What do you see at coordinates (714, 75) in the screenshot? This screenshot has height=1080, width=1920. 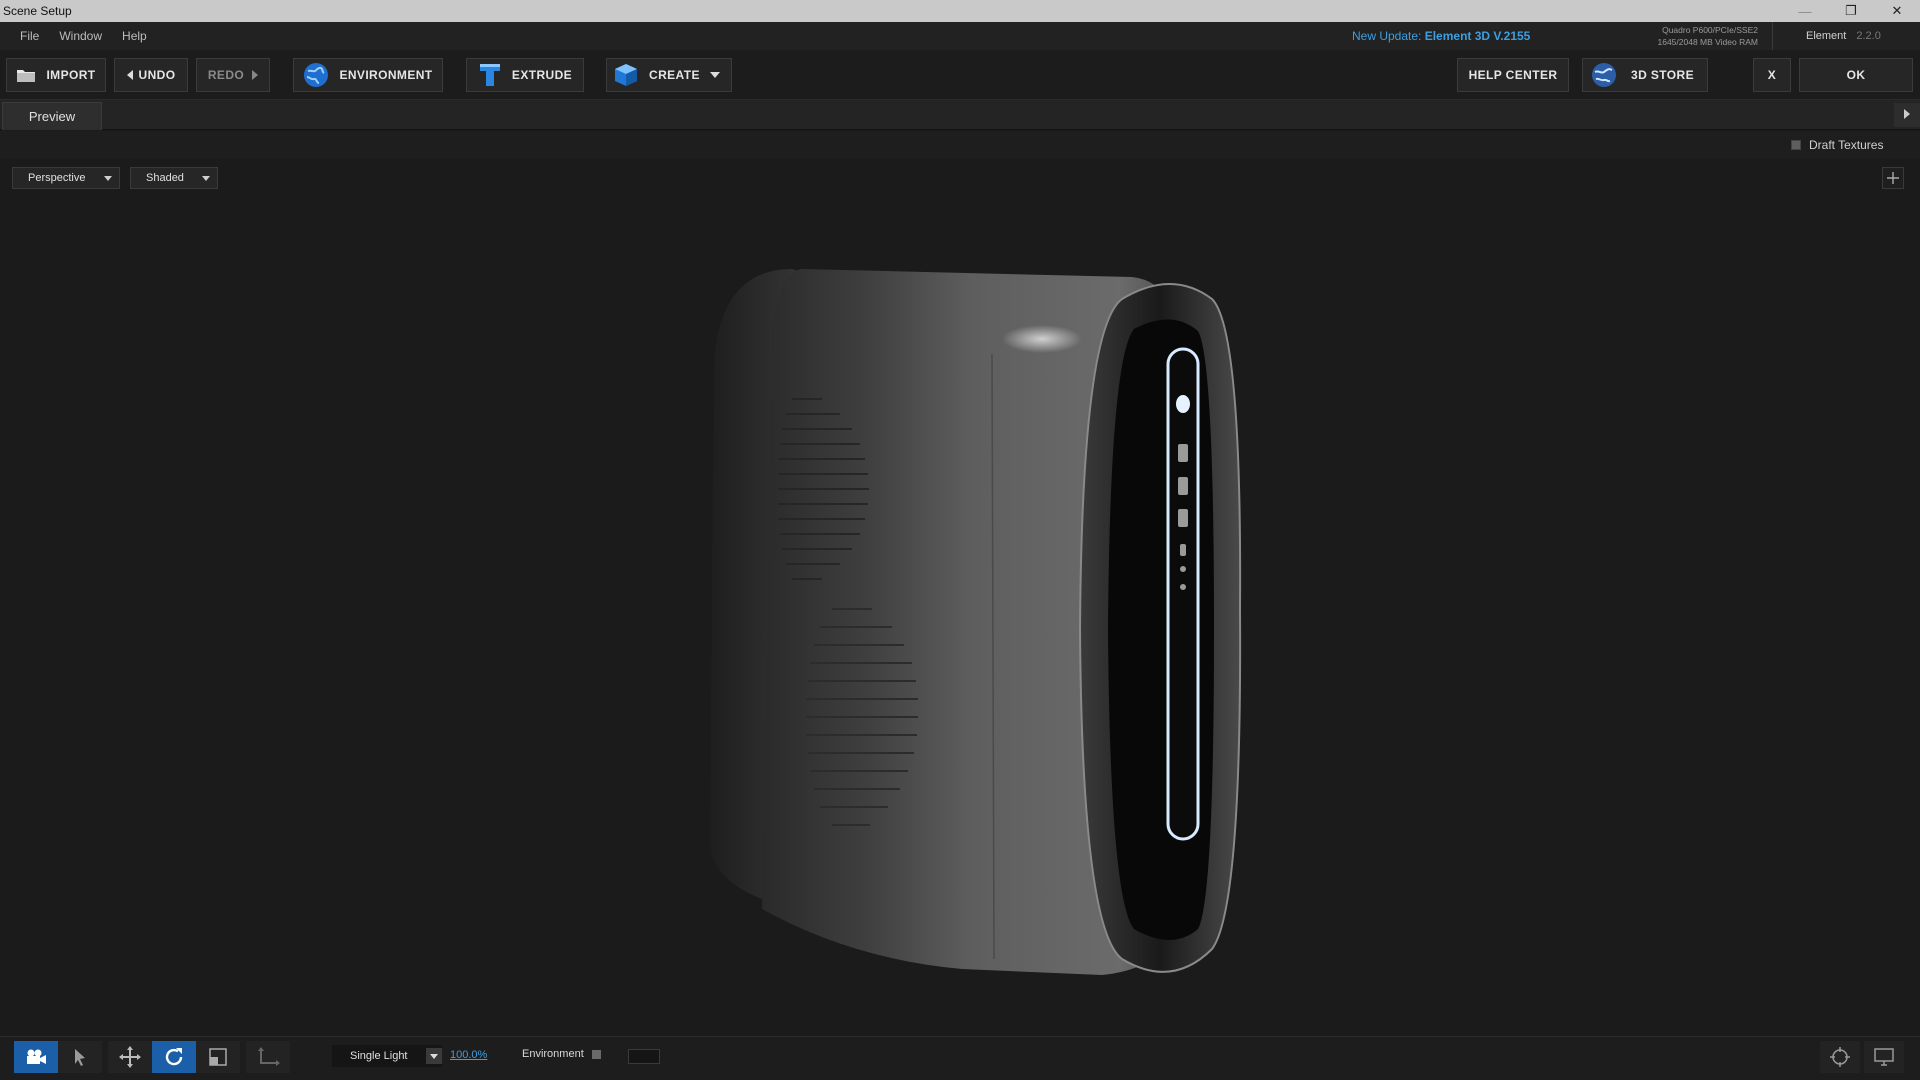 I see `chevron-down-icon` at bounding box center [714, 75].